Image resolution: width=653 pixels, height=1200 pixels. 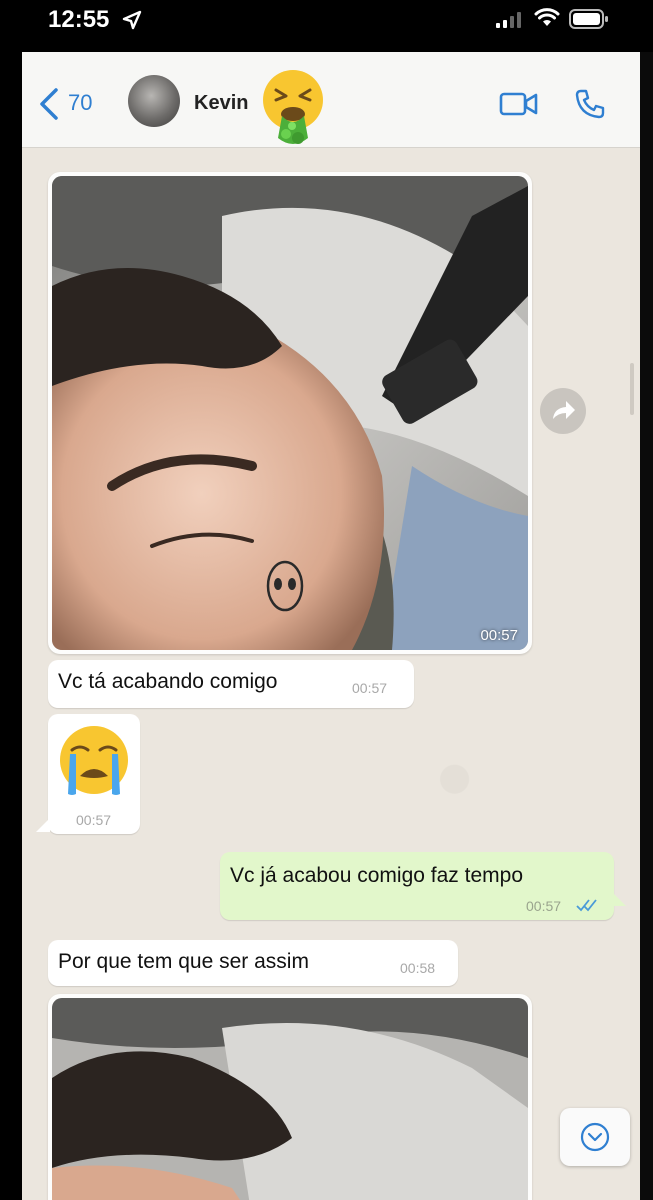 What do you see at coordinates (586, 905) in the screenshot?
I see `read-receipt-icon` at bounding box center [586, 905].